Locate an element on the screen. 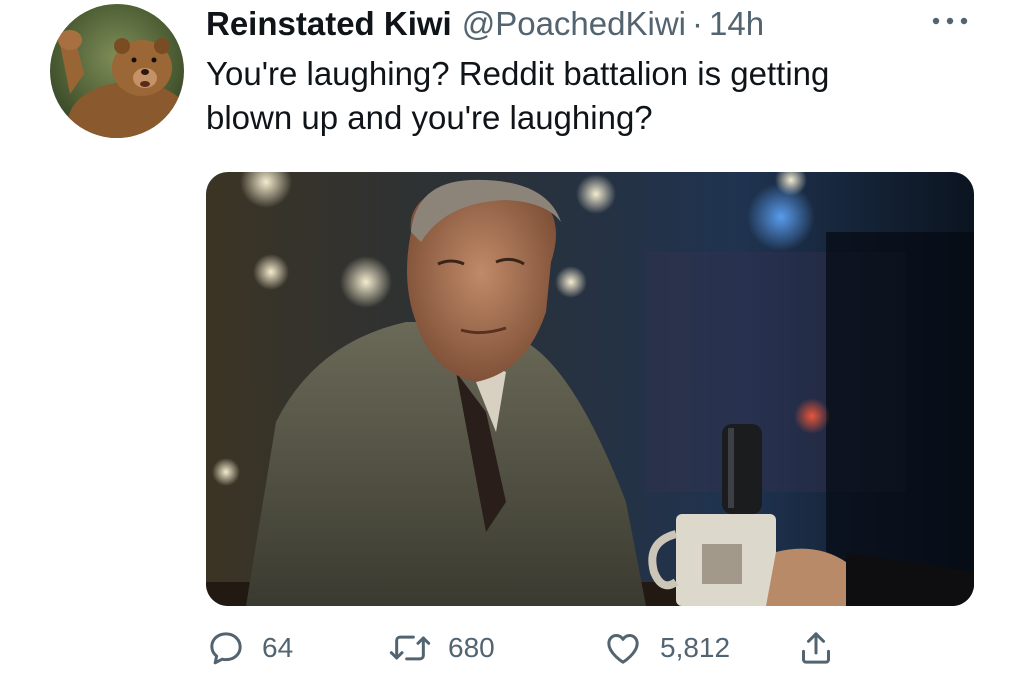 This screenshot has height=686, width=1024. bear-avatar-icon is located at coordinates (117, 71).